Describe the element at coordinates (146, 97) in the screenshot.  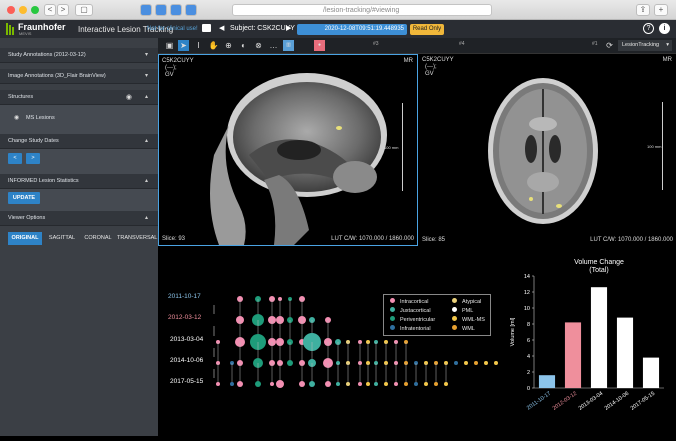
I see `chevron-up-icon: ▴` at that location.